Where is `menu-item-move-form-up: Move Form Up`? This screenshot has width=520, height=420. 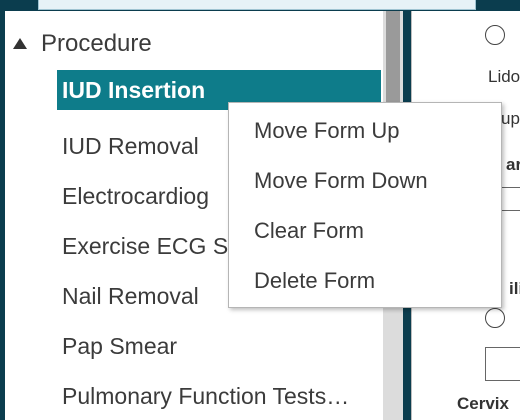
menu-item-move-form-up: Move Form Up is located at coordinates (365, 131).